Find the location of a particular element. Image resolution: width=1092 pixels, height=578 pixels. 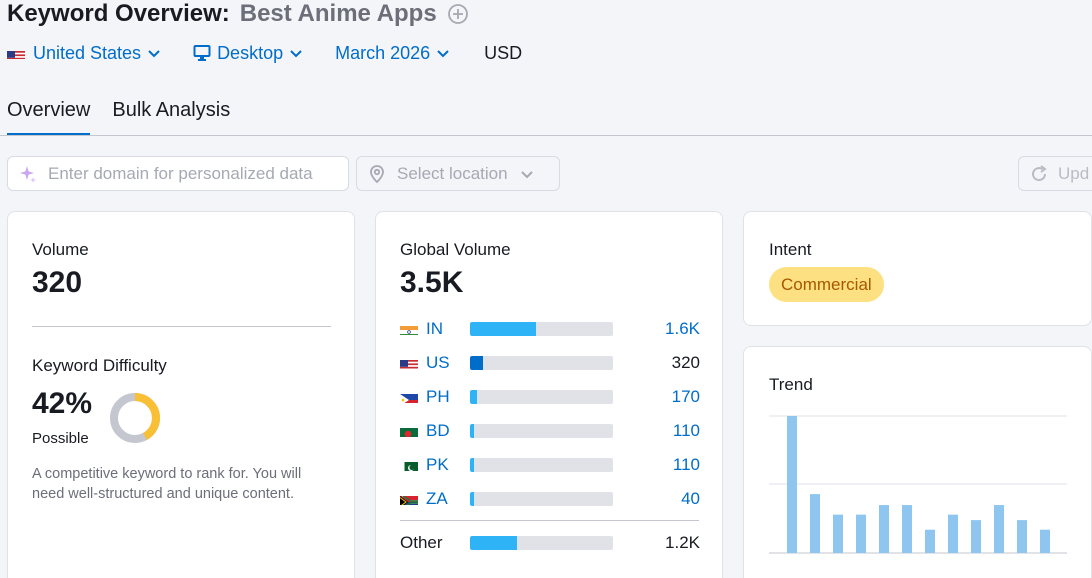

sparkle-icon is located at coordinates (28, 174).